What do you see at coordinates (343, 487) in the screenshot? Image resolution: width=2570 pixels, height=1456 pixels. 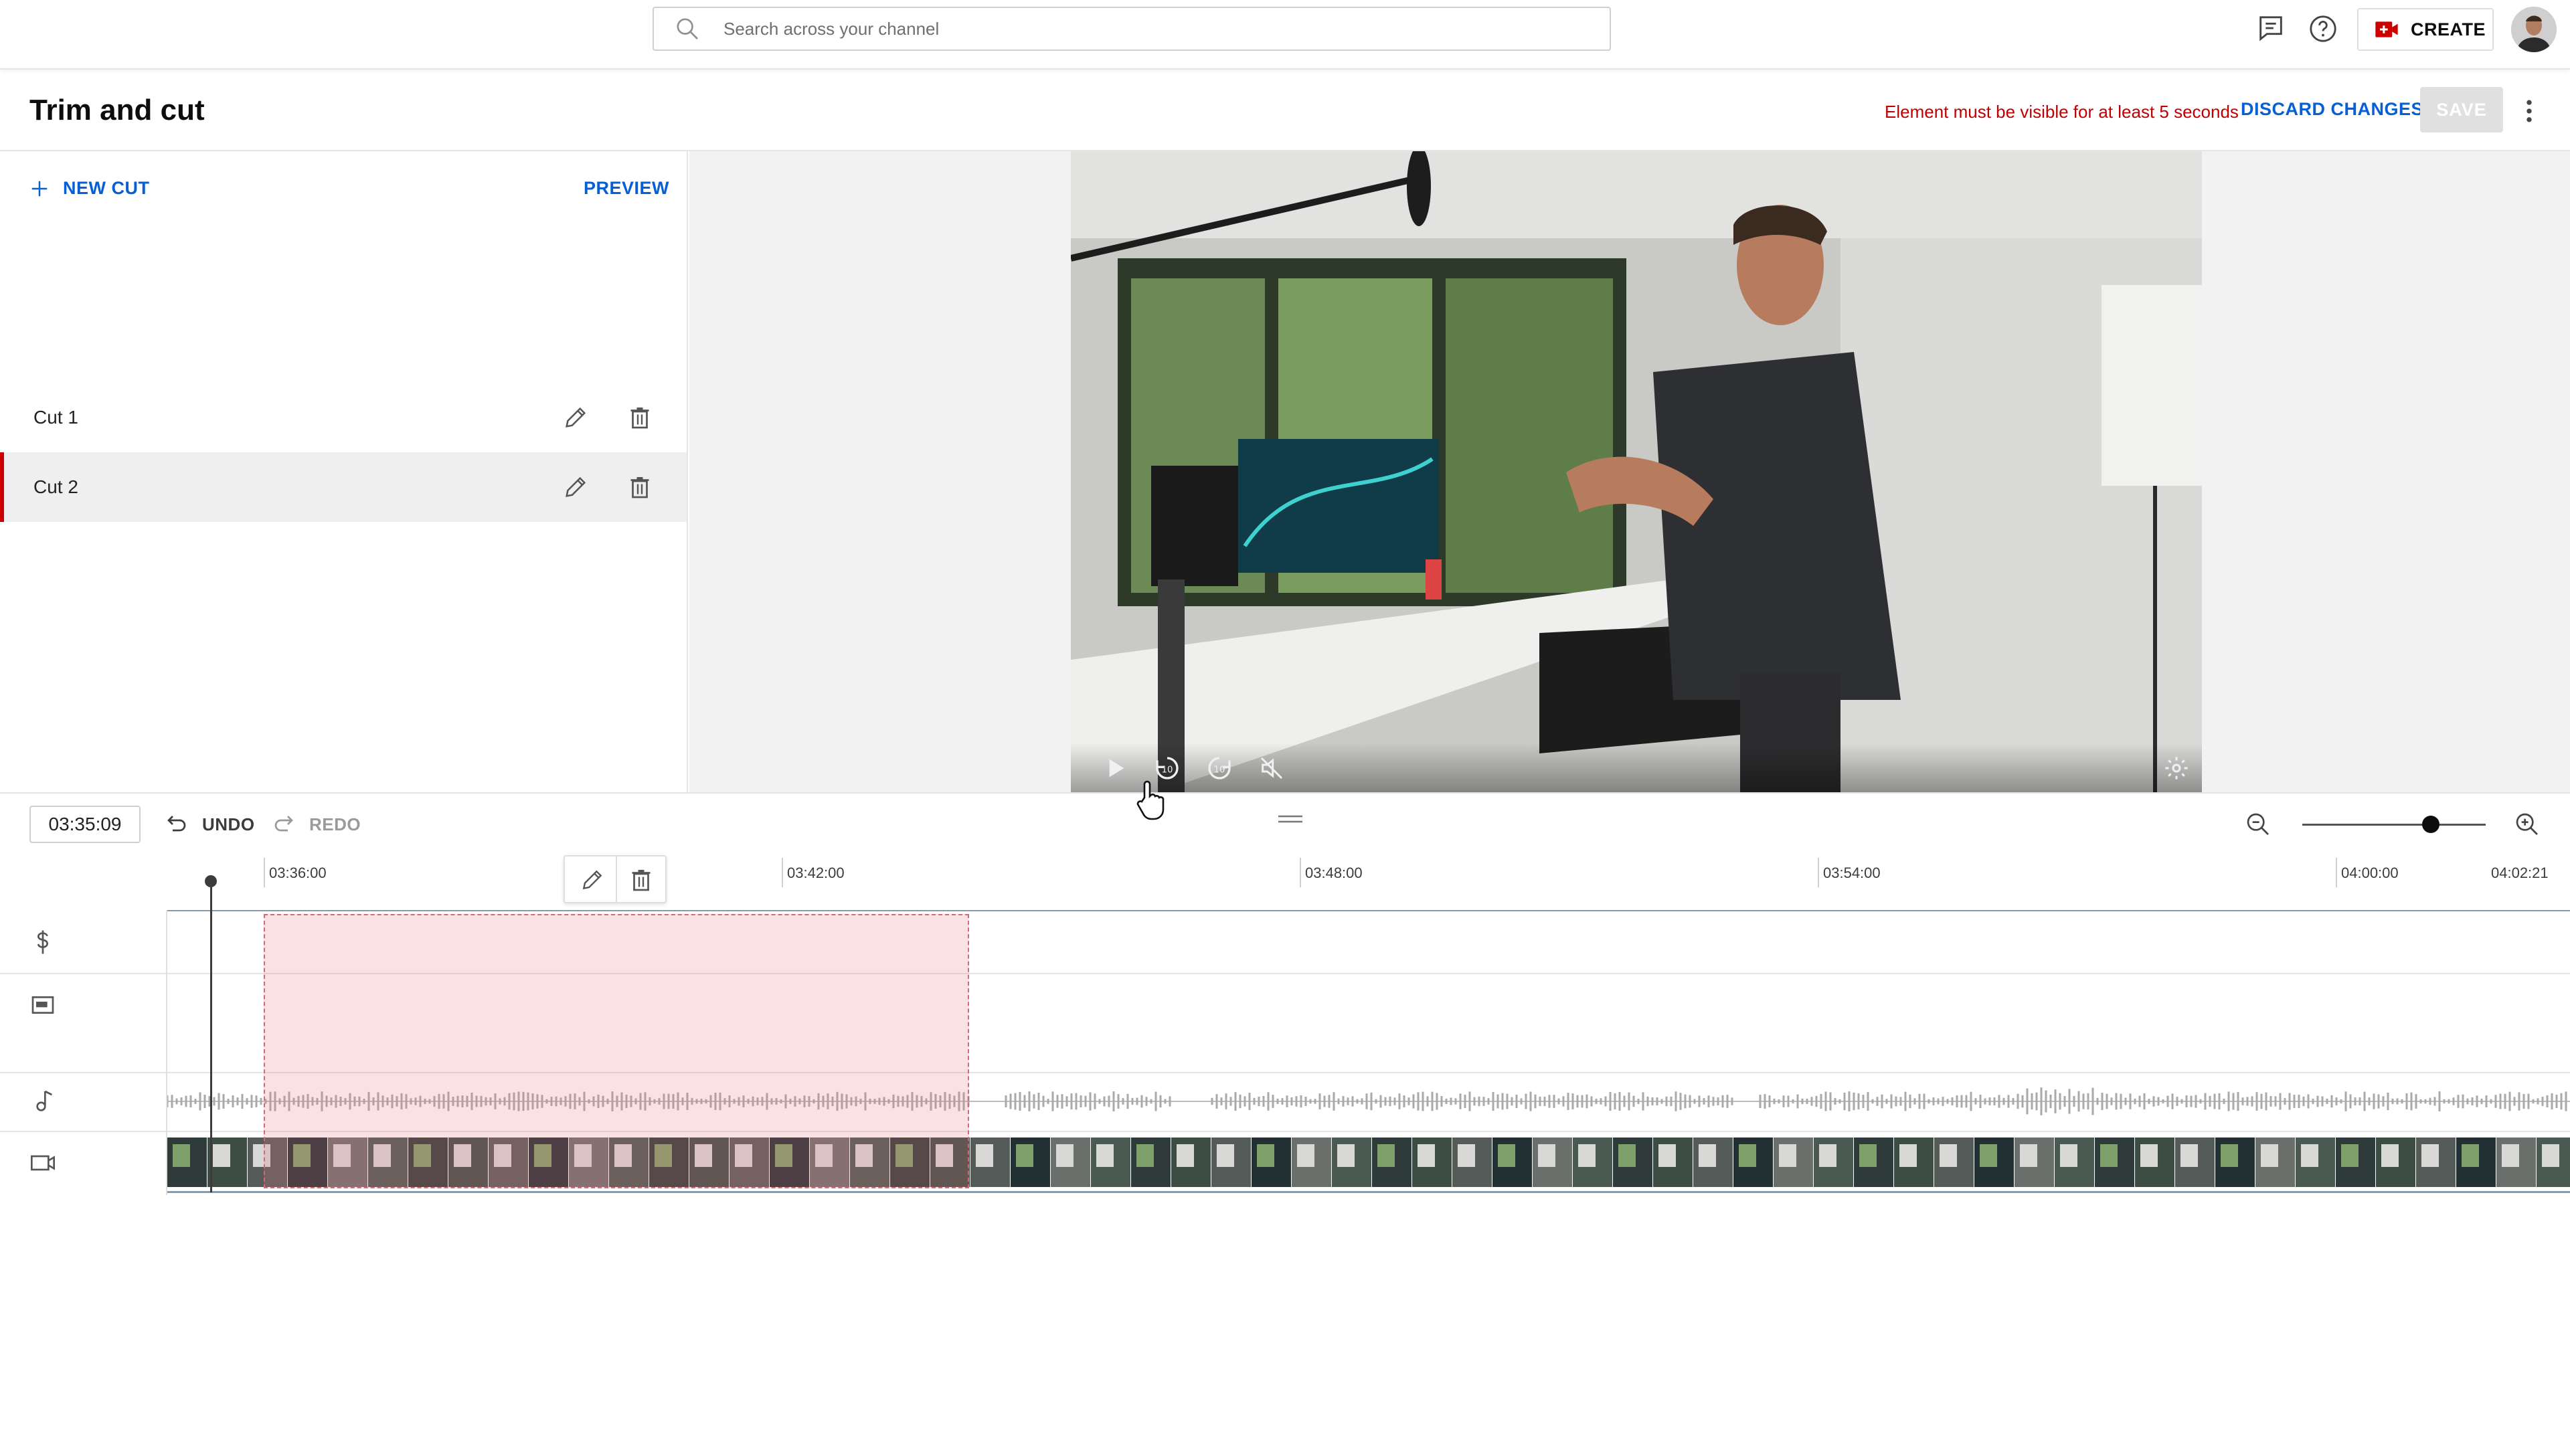 I see `cut-item-2: Cut 2` at bounding box center [343, 487].